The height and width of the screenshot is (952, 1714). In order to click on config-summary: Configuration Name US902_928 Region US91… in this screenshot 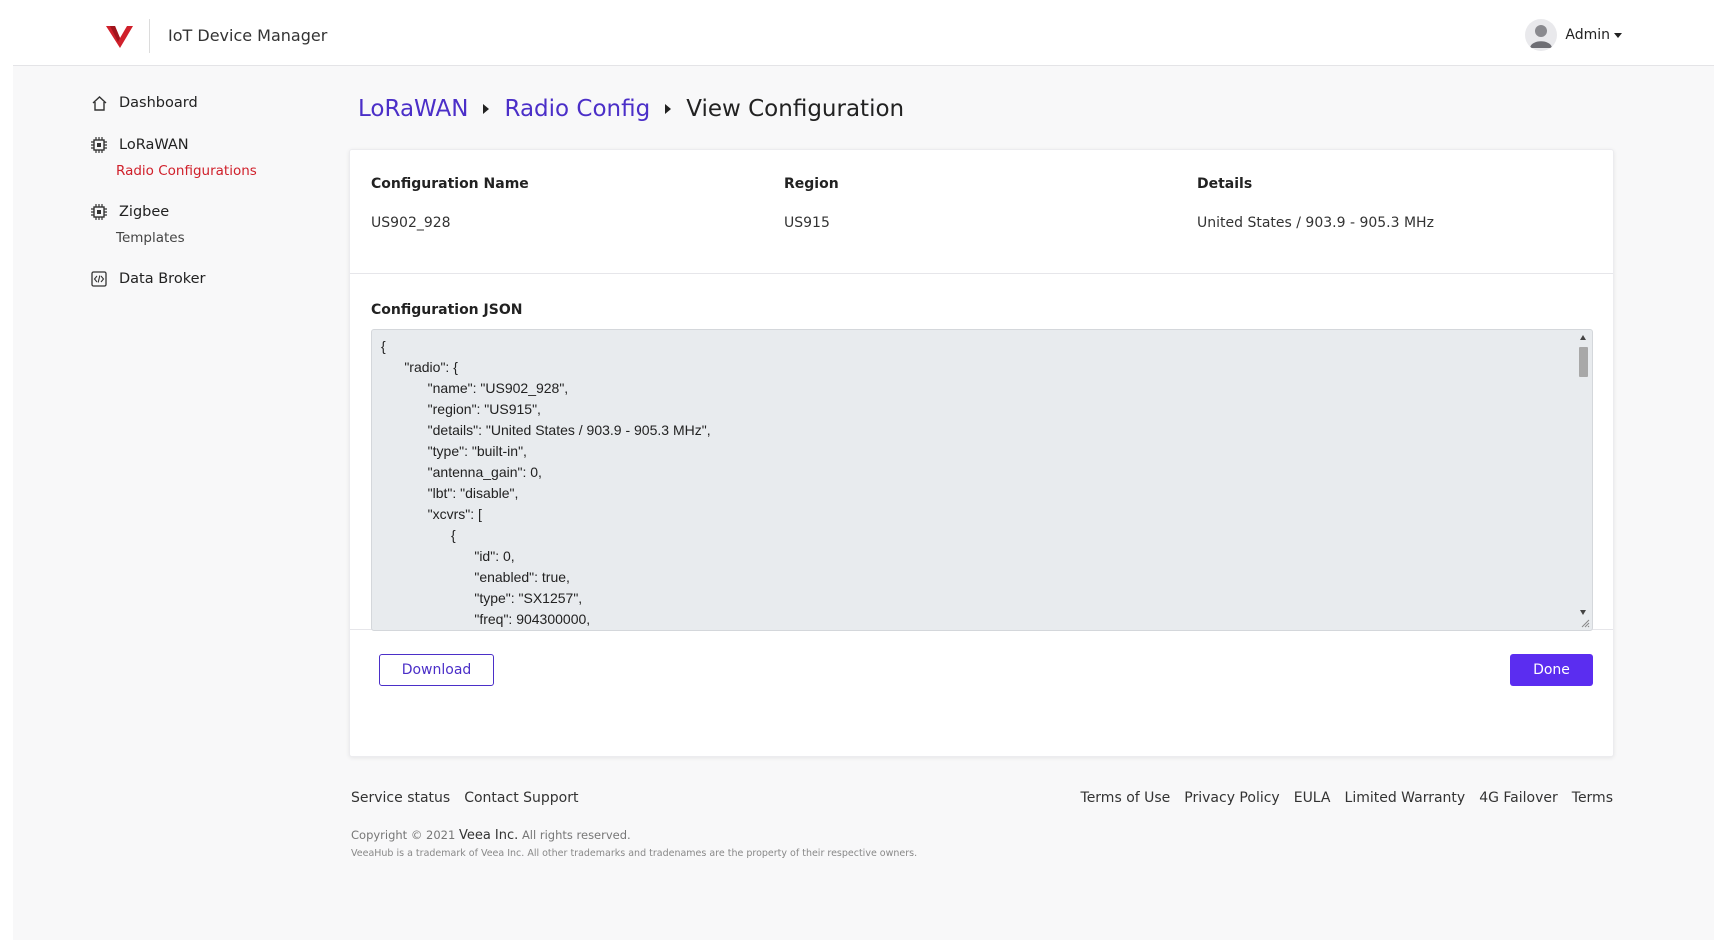, I will do `click(981, 212)`.